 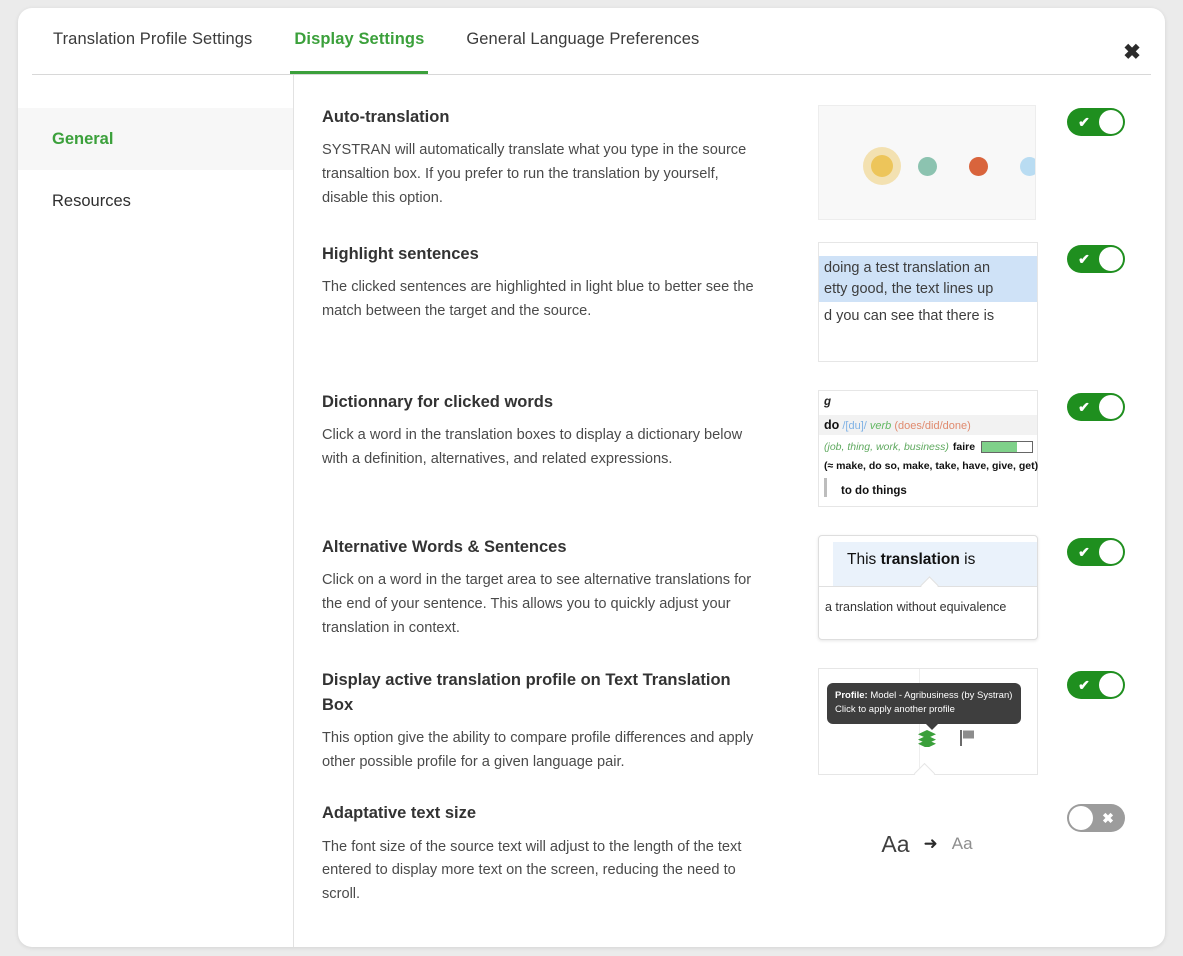 I want to click on alternative-sentence-area: This translation is, so click(x=928, y=565).